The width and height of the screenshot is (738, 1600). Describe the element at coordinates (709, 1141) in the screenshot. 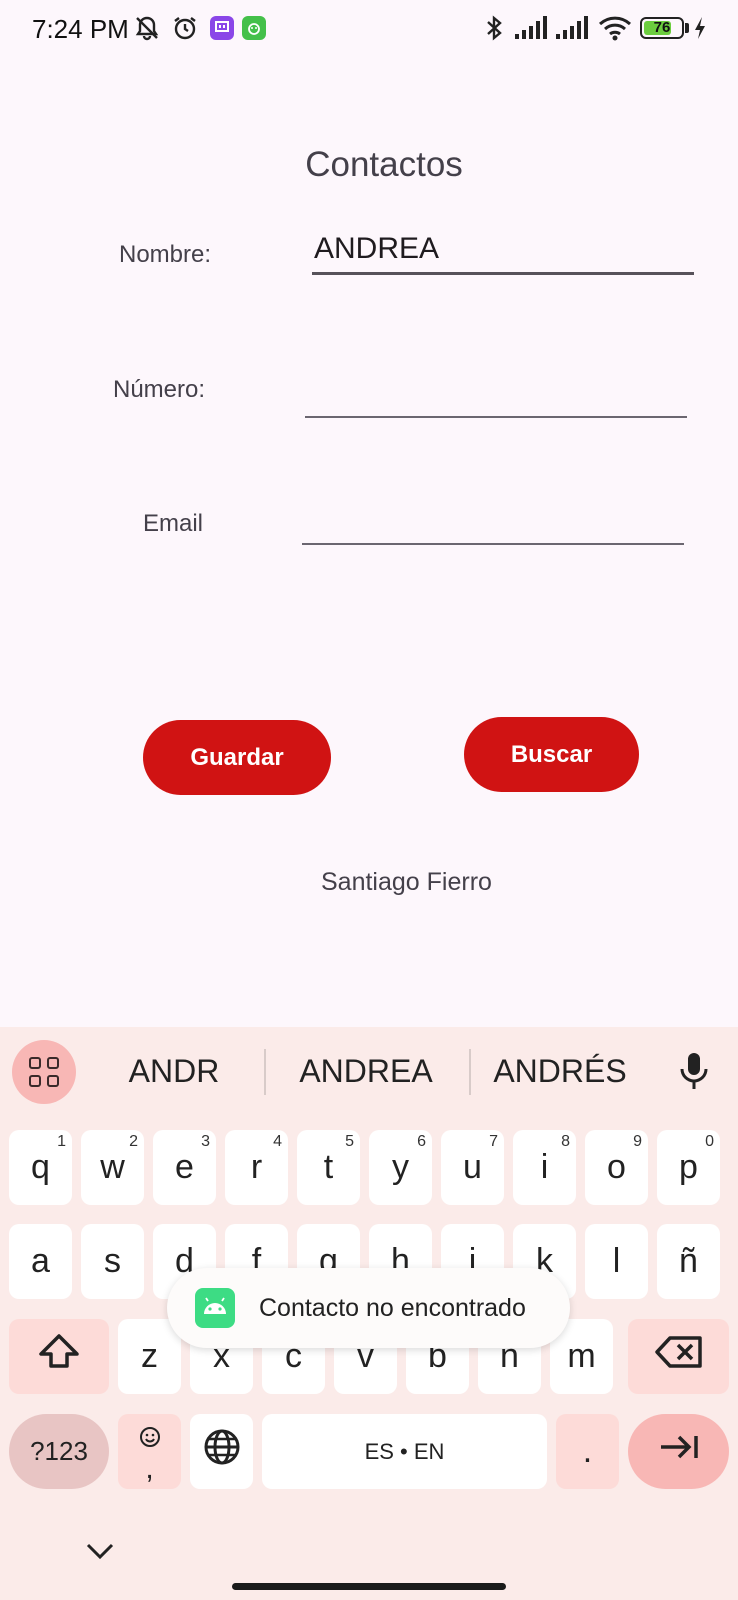

I see `key-hint: 0` at that location.